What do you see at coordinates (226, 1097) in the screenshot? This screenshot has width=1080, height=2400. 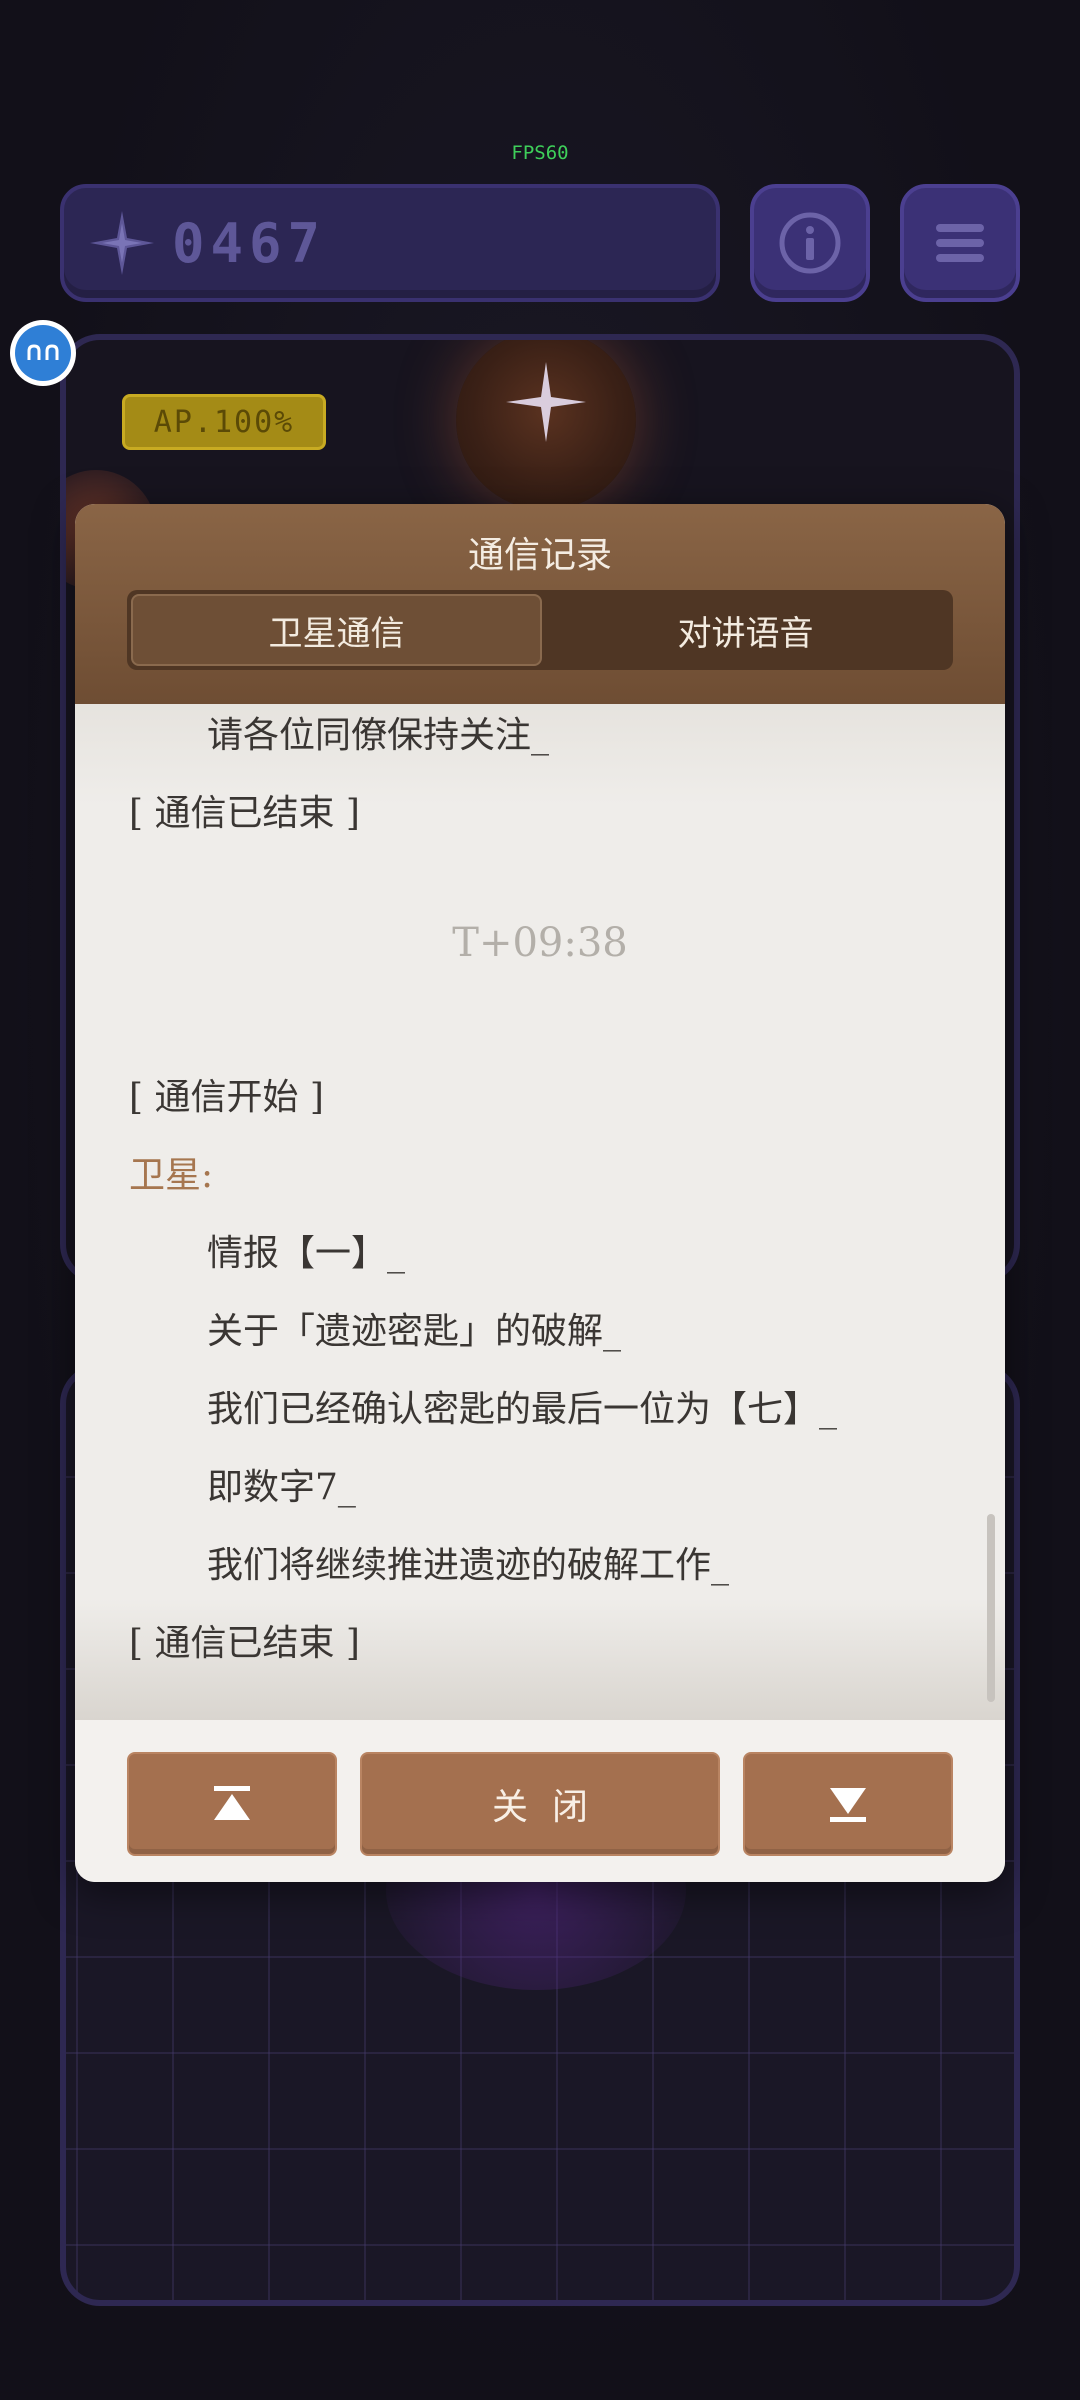 I see `log-line: [ 通信开始 ]` at bounding box center [226, 1097].